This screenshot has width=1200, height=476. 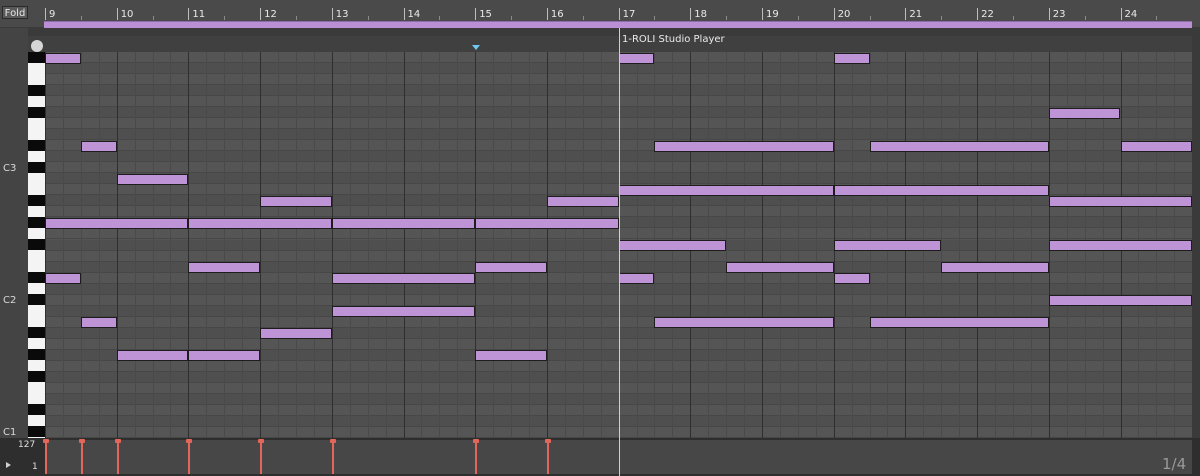 What do you see at coordinates (27, 445) in the screenshot?
I see `velocity-max-label: 127` at bounding box center [27, 445].